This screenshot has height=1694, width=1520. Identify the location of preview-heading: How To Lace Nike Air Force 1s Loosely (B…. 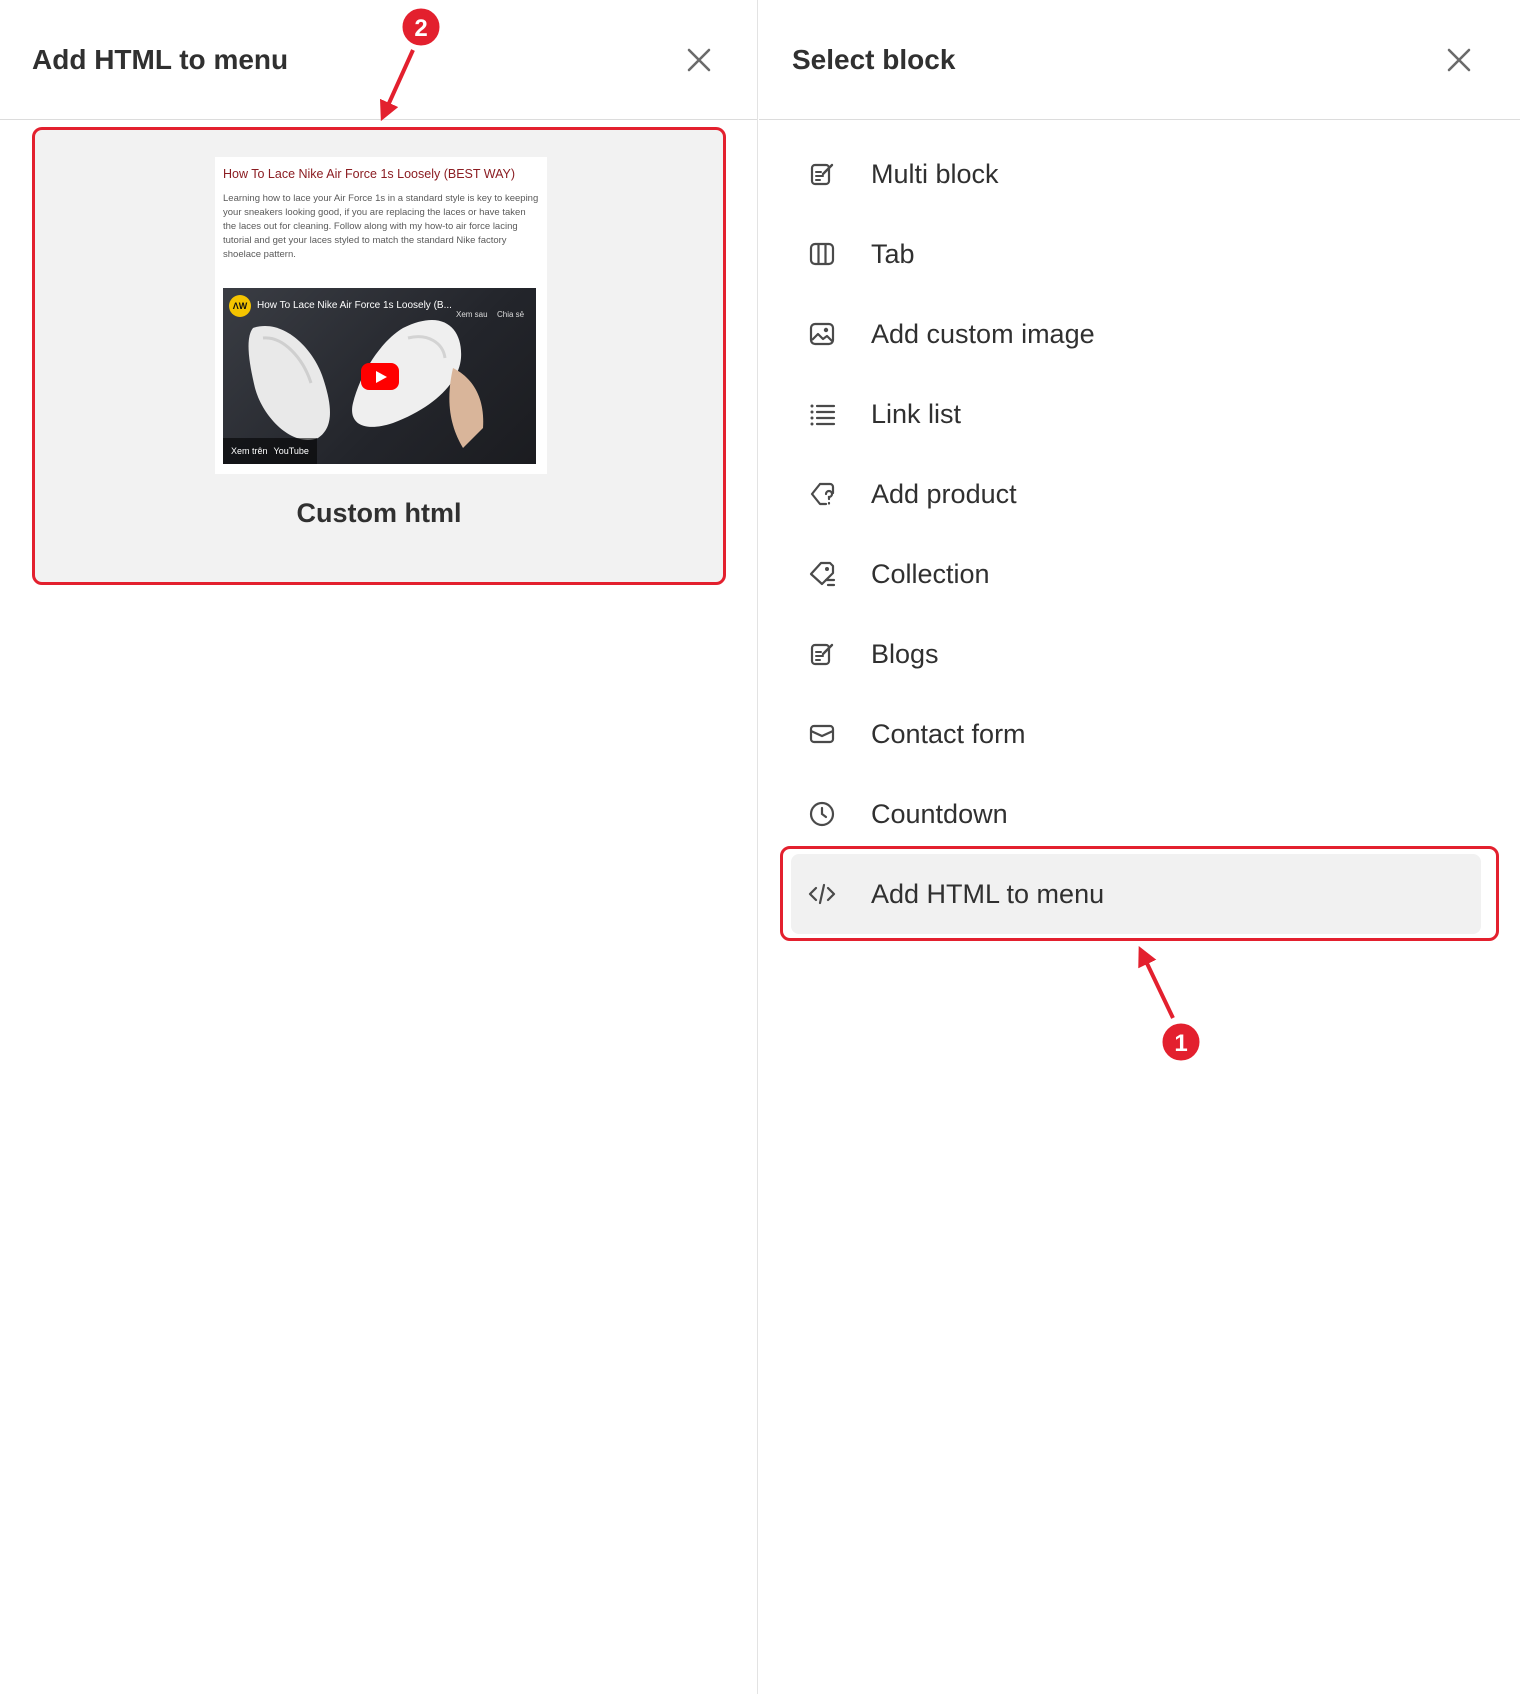
(369, 174).